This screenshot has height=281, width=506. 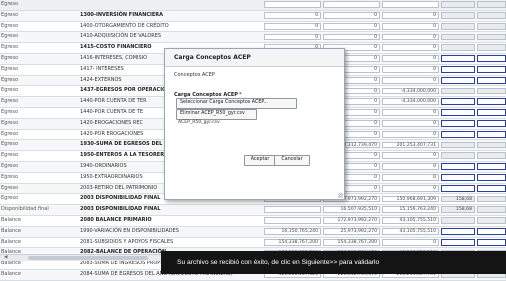 I want to click on value-cell-v2, so click(x=351, y=5).